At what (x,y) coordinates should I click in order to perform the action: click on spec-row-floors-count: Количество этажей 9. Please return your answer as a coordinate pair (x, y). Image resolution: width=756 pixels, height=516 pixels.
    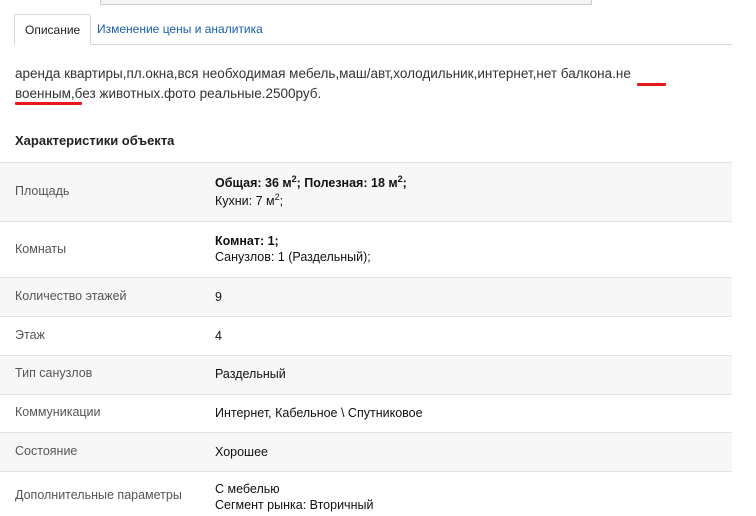
    Looking at the image, I should click on (366, 296).